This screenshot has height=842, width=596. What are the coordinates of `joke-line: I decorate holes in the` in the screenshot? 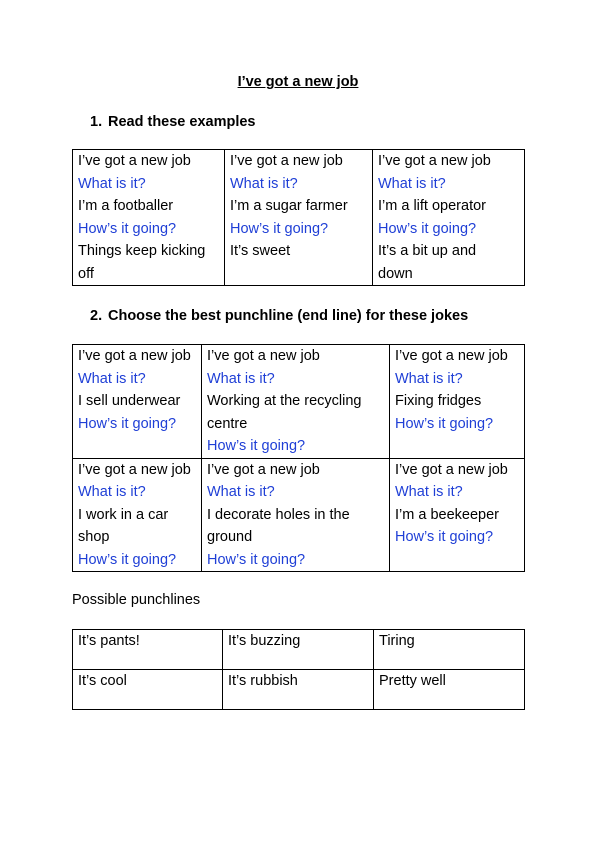 It's located at (278, 514).